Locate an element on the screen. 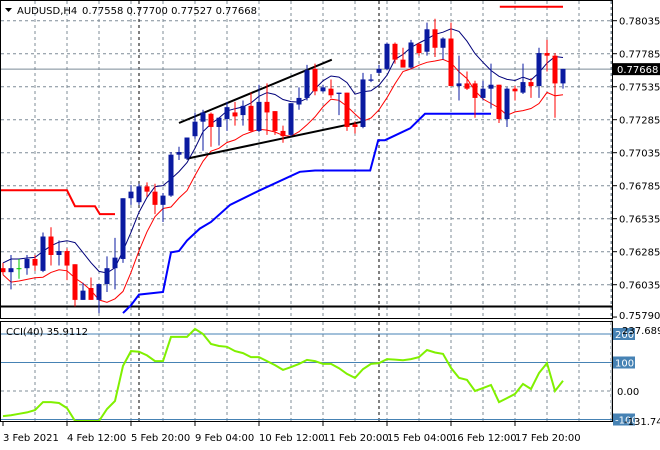 The image size is (660, 450). cci-scale-max: 237.6897 is located at coordinates (641, 331).